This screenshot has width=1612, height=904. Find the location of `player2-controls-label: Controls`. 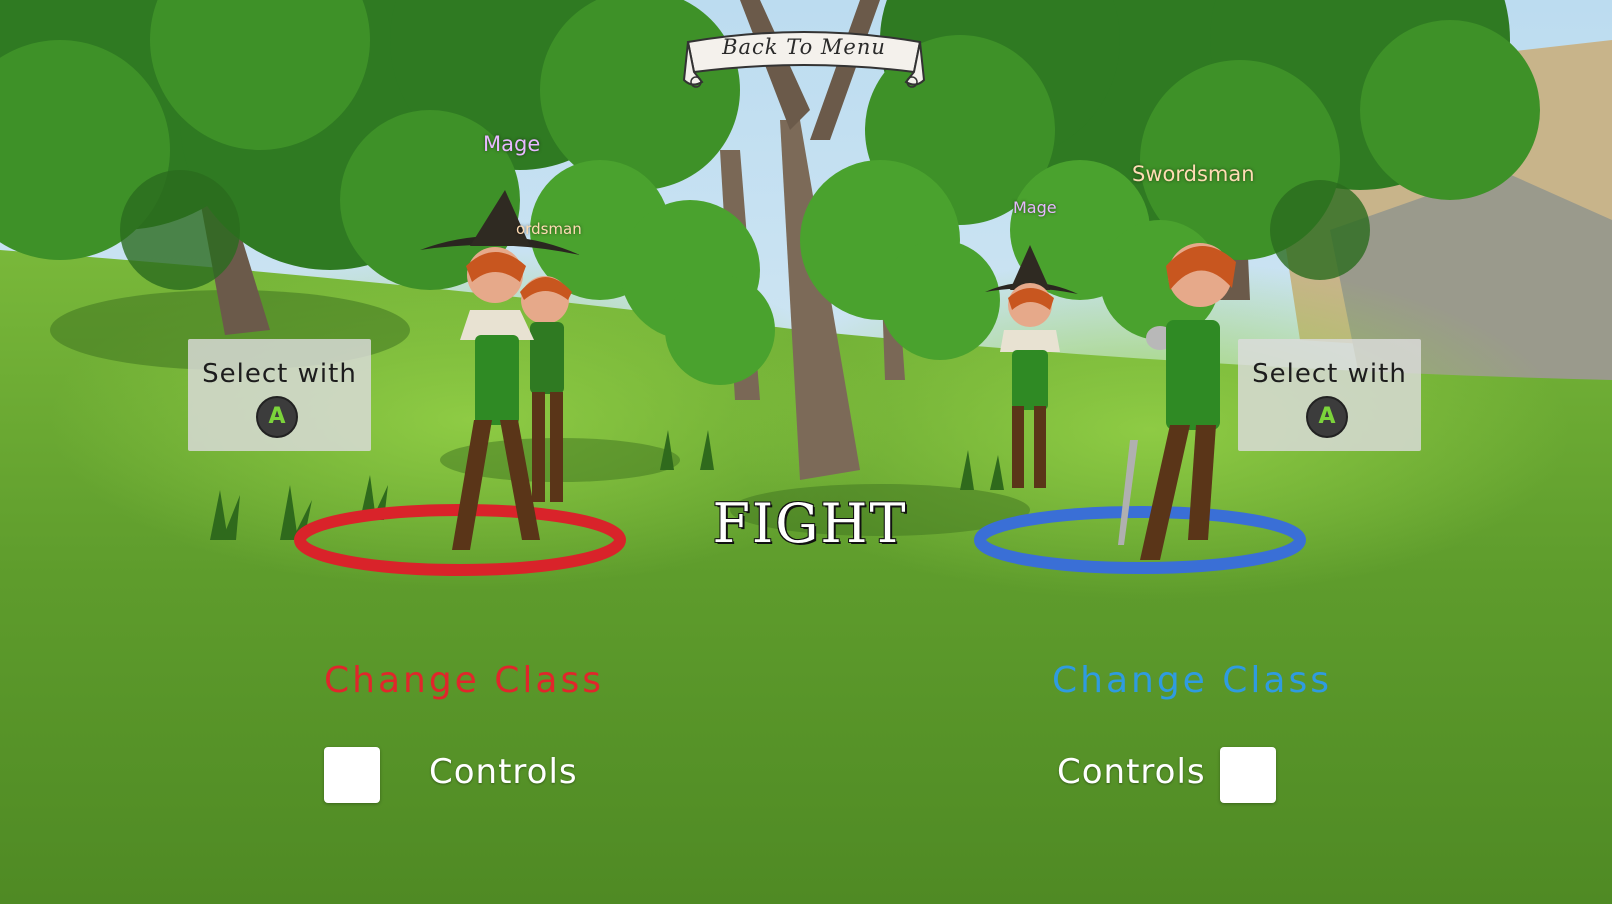

player2-controls-label: Controls is located at coordinates (1131, 772).